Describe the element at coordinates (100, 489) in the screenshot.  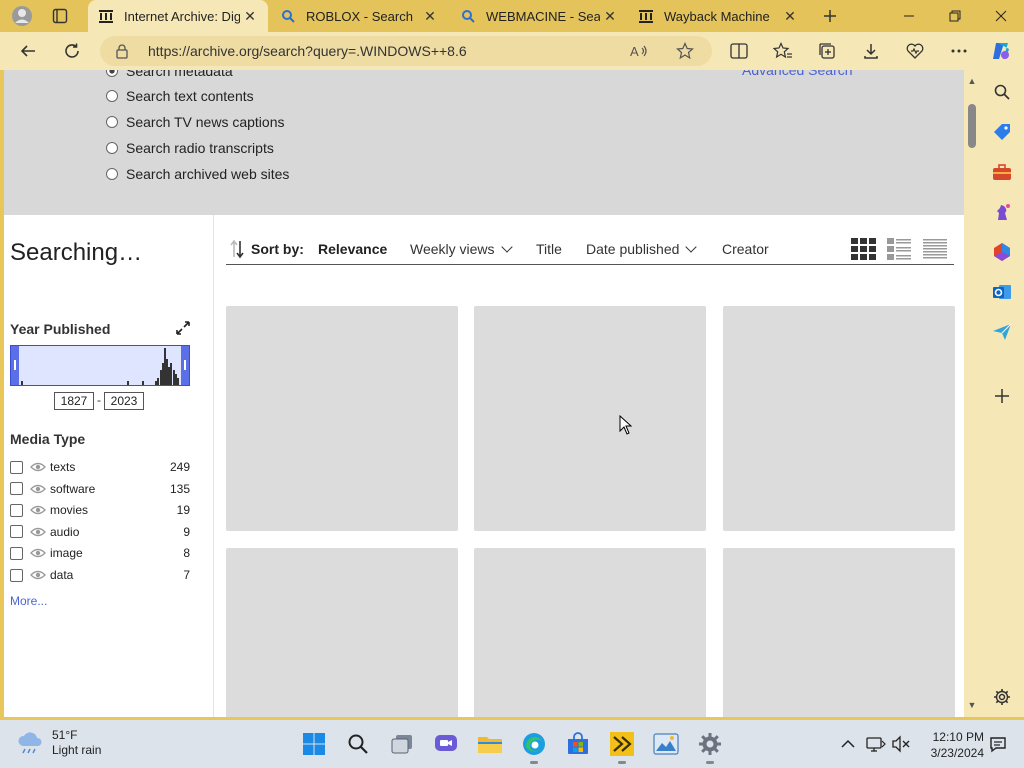
I see `media-type-item-software: software 135` at that location.